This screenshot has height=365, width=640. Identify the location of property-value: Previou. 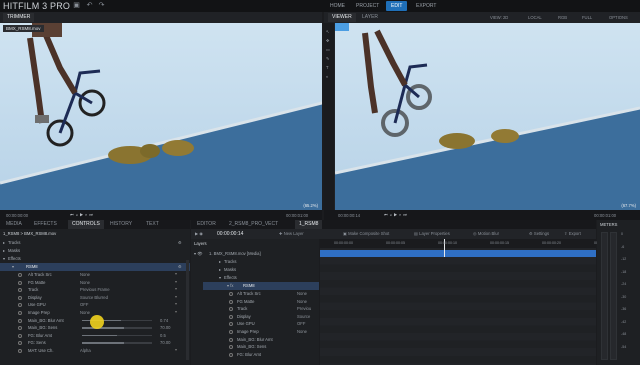
(304, 309).